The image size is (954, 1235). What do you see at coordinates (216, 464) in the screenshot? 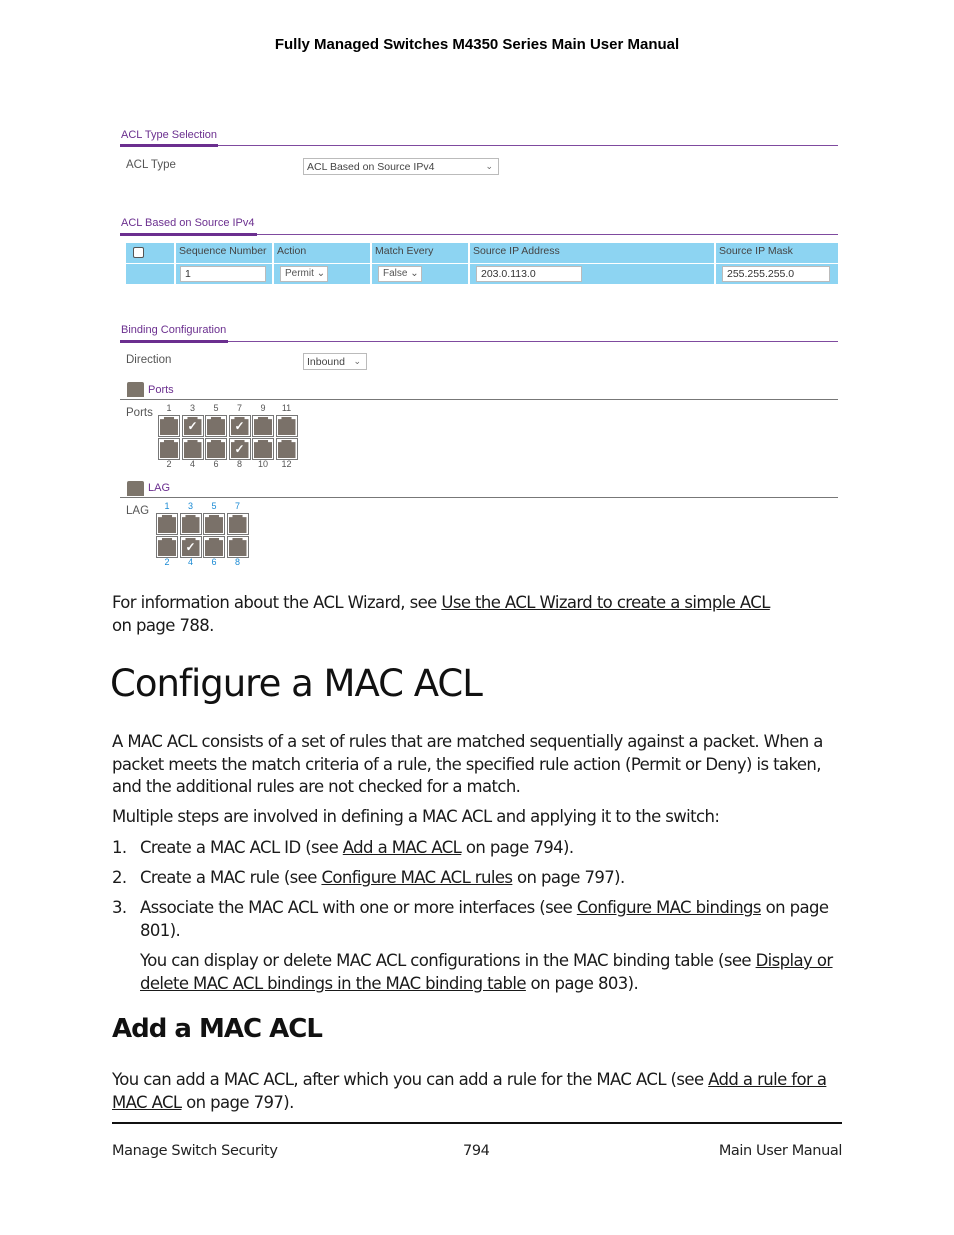
I see `port-number-label: 6` at bounding box center [216, 464].